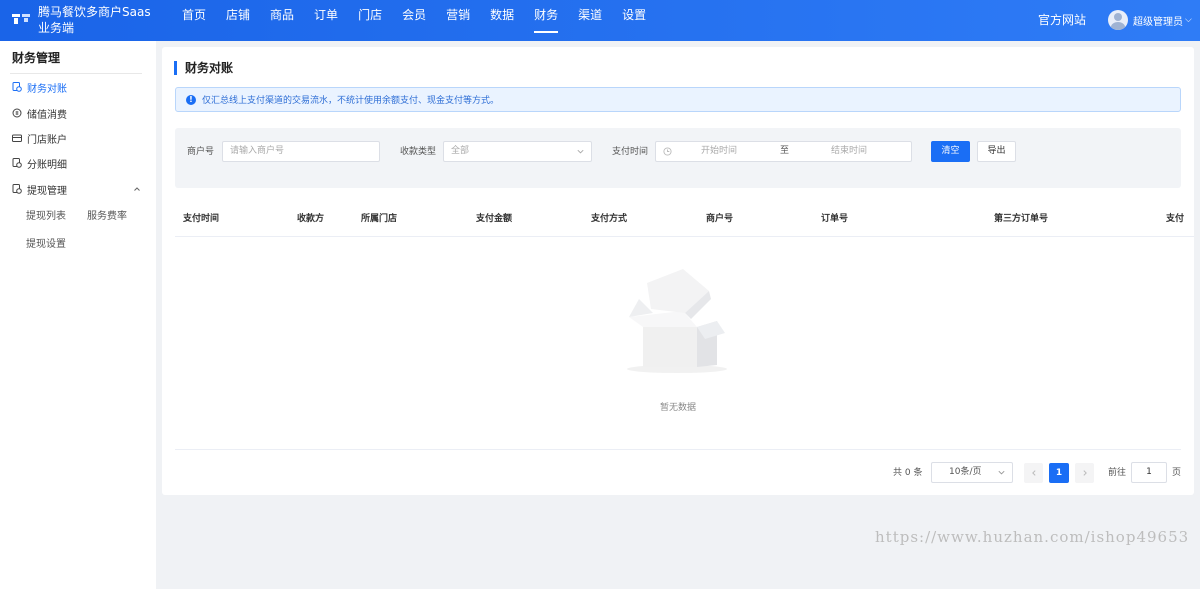  I want to click on column-header: 支付金额, so click(494, 219).